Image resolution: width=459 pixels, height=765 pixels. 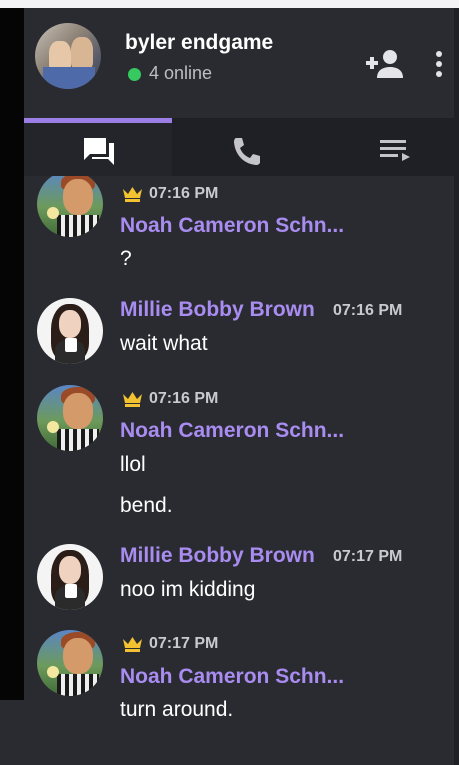 I want to click on tab-playlist, so click(x=389, y=147).